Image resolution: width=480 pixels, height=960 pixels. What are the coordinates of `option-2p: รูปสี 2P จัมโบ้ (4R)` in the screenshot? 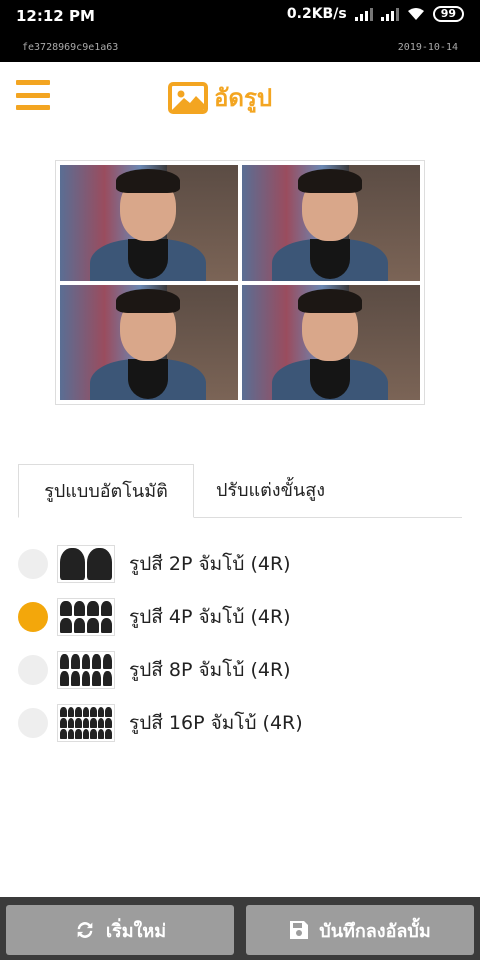 It's located at (183, 564).